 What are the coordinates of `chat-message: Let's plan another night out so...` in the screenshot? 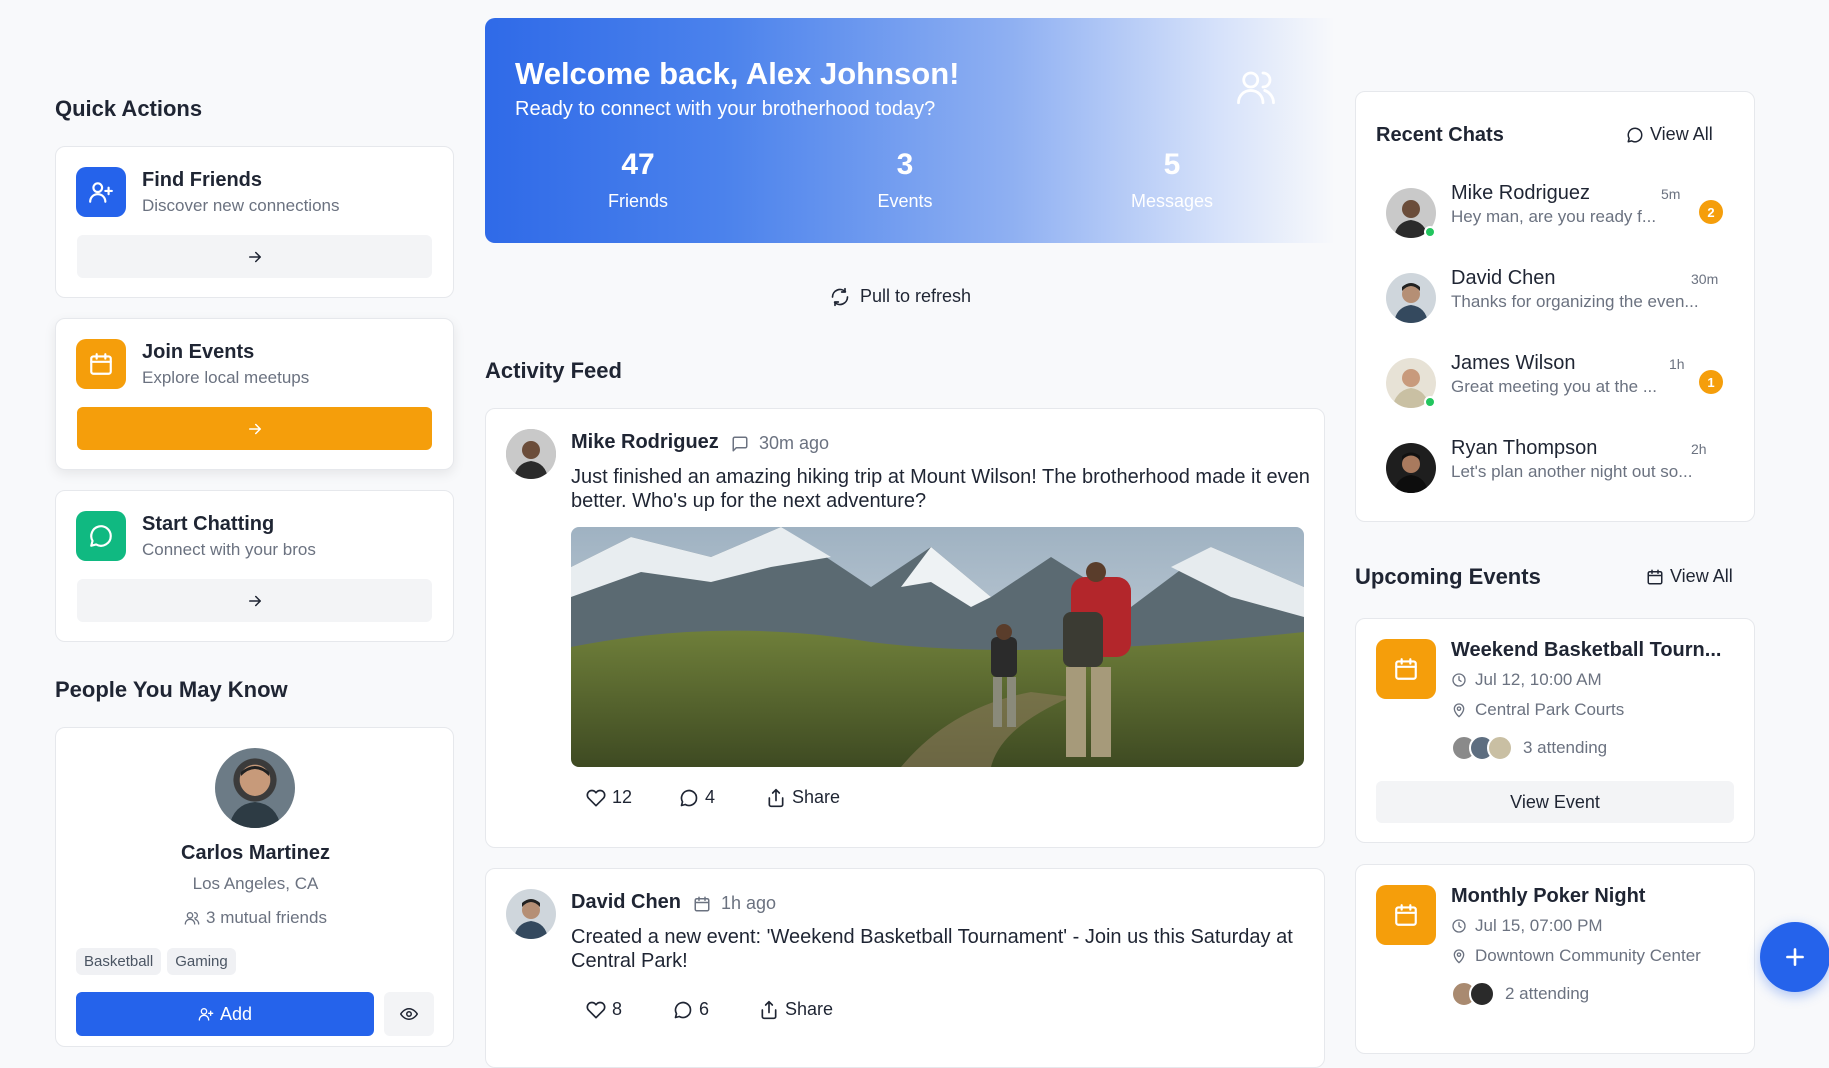 It's located at (1572, 471).